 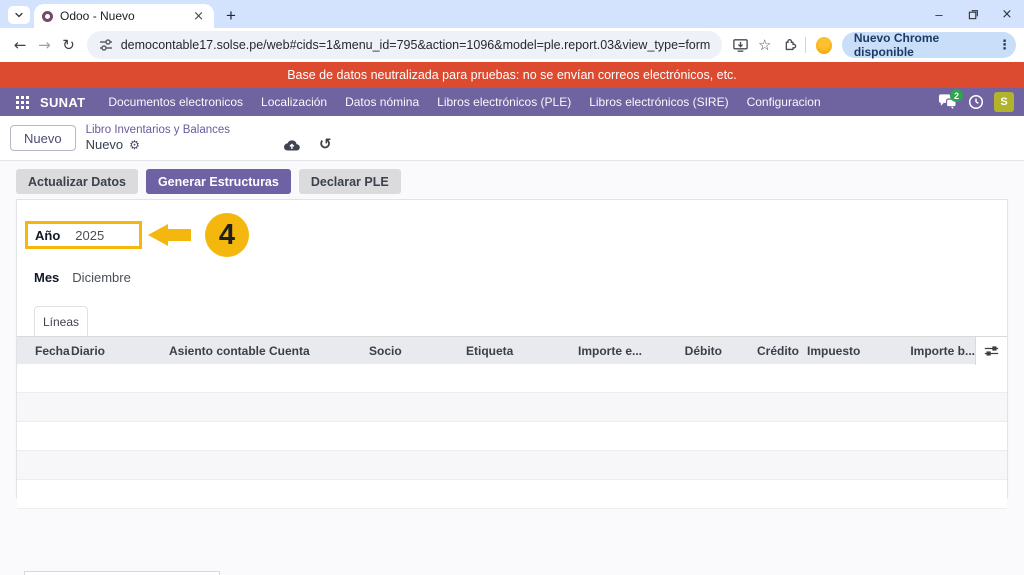 I want to click on profile-avatar-icon, so click(x=823, y=45).